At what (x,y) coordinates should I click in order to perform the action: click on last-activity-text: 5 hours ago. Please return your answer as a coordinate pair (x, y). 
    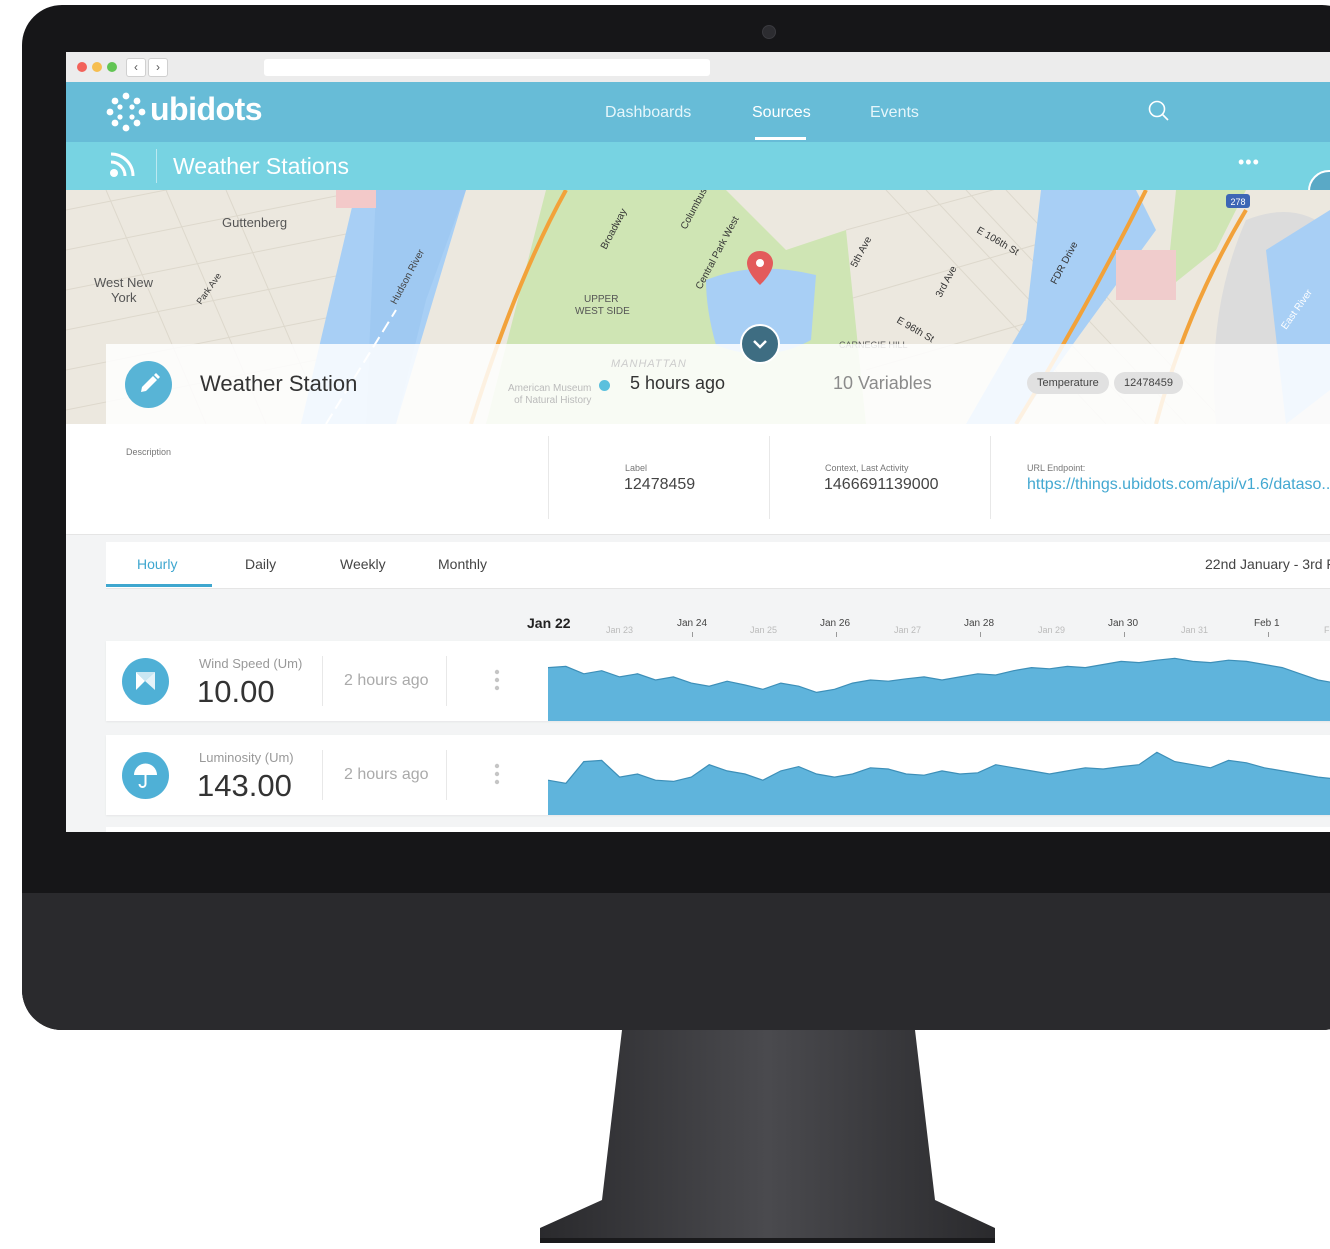
    Looking at the image, I should click on (678, 383).